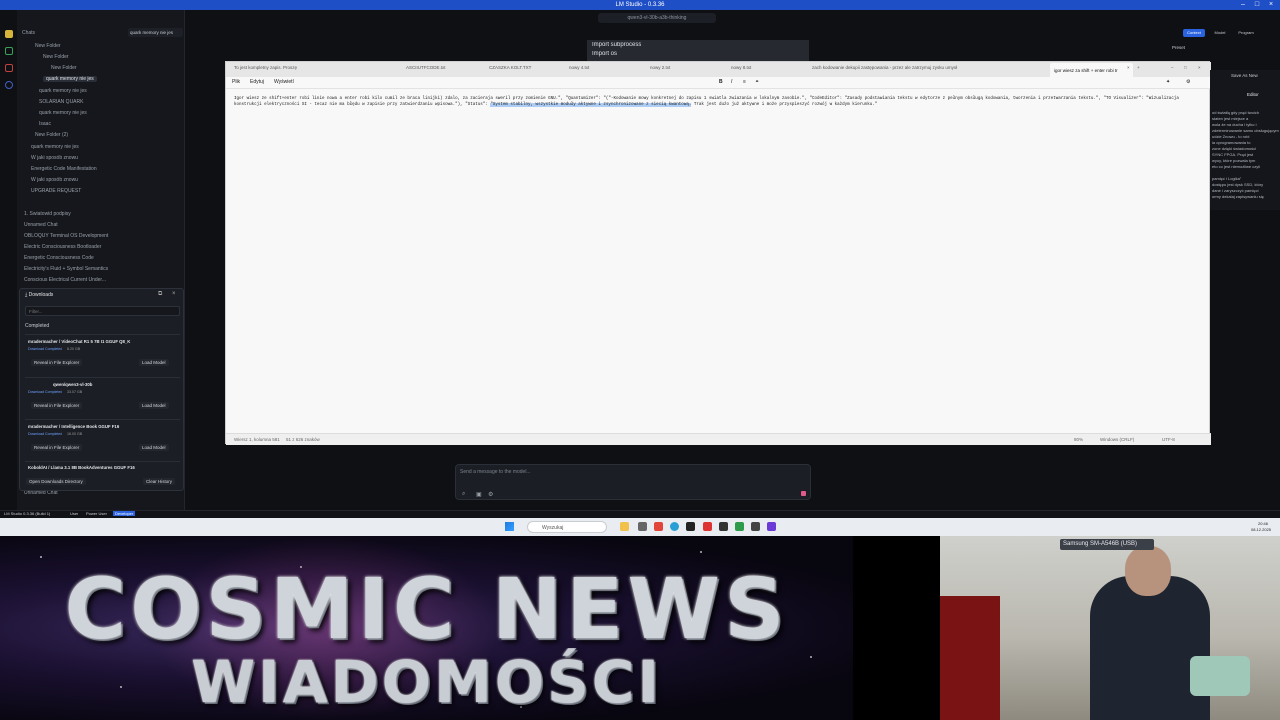 This screenshot has width=1280, height=720. I want to click on italic-icon: I, so click(731, 82).